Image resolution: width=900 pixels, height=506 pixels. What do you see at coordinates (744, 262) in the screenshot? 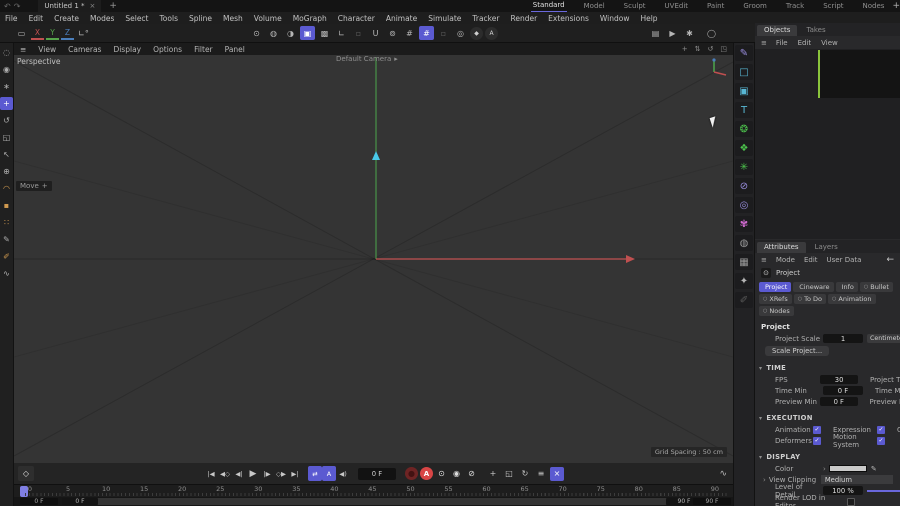
I see `camera-object-icon: ▦` at bounding box center [744, 262].